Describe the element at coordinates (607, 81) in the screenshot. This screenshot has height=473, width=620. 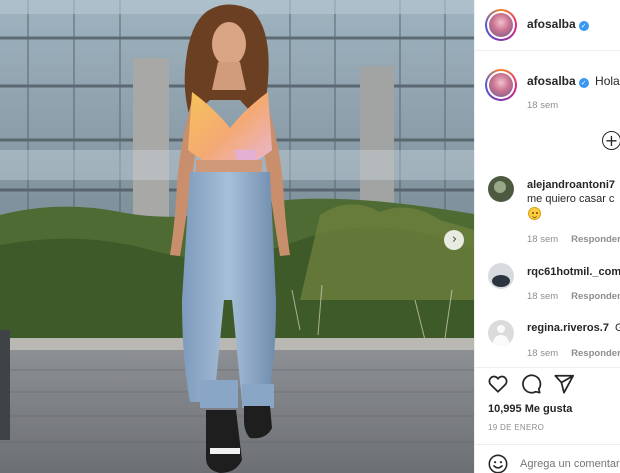
I see `caption-text: Hola` at that location.